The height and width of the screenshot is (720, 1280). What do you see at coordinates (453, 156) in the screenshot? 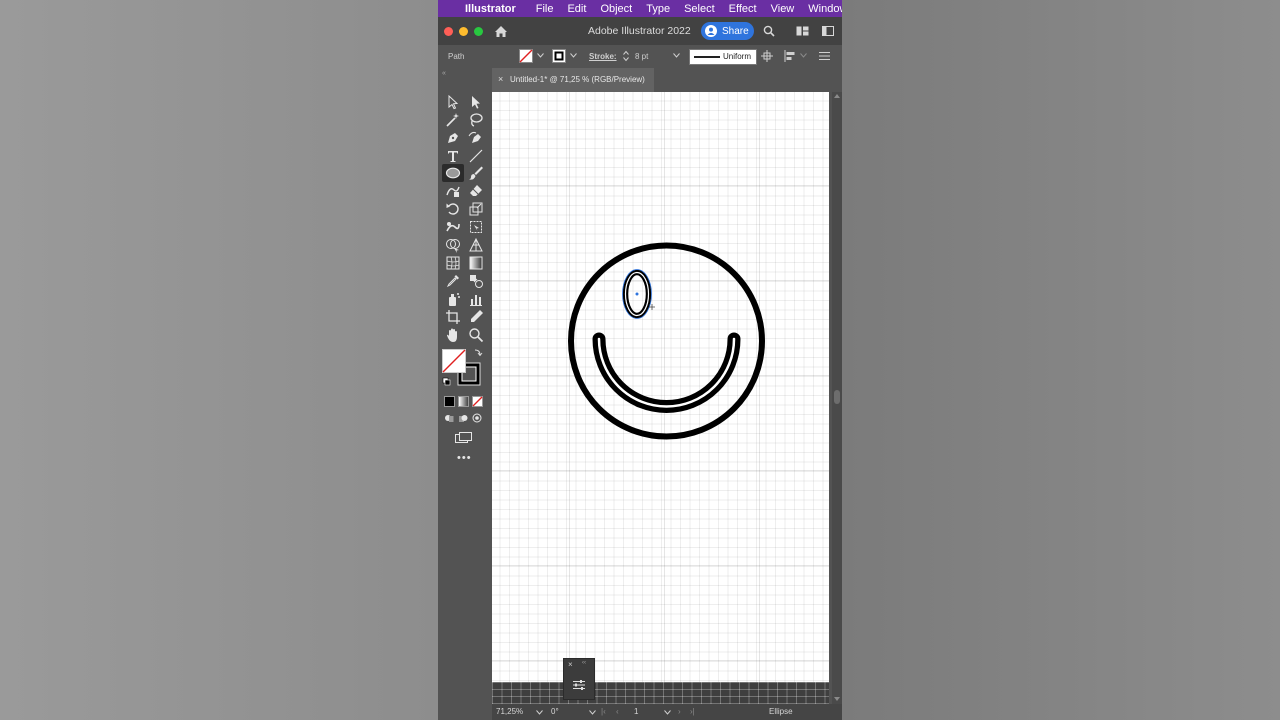
I see `type-tool-icon` at bounding box center [453, 156].